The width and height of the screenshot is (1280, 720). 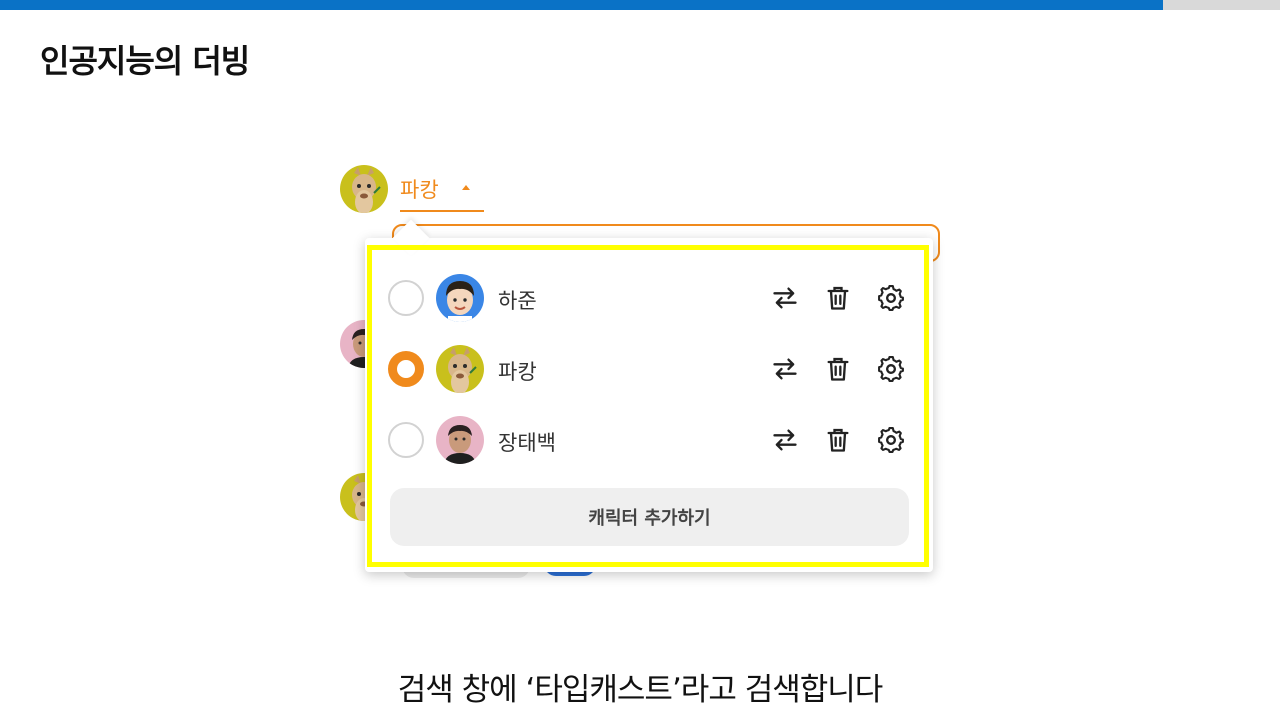 I want to click on selected-character-name: 파캉, so click(x=419, y=190).